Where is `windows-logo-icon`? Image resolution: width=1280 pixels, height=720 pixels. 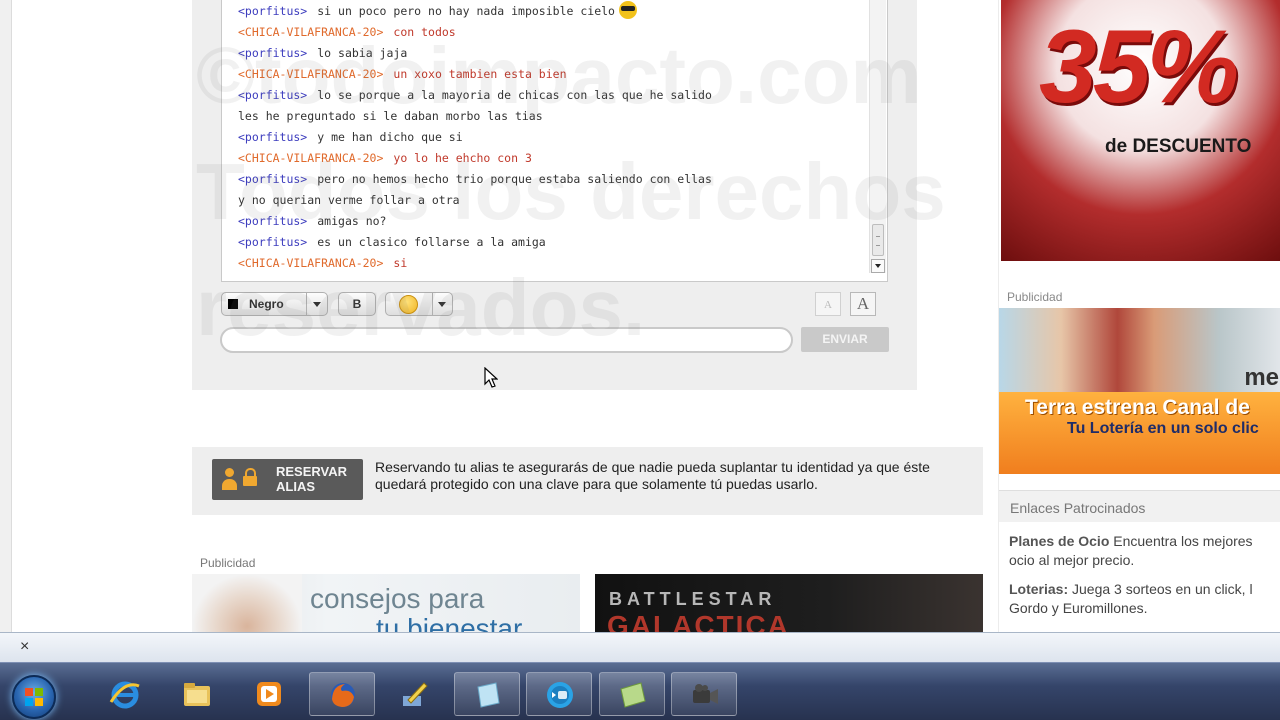 windows-logo-icon is located at coordinates (34, 697).